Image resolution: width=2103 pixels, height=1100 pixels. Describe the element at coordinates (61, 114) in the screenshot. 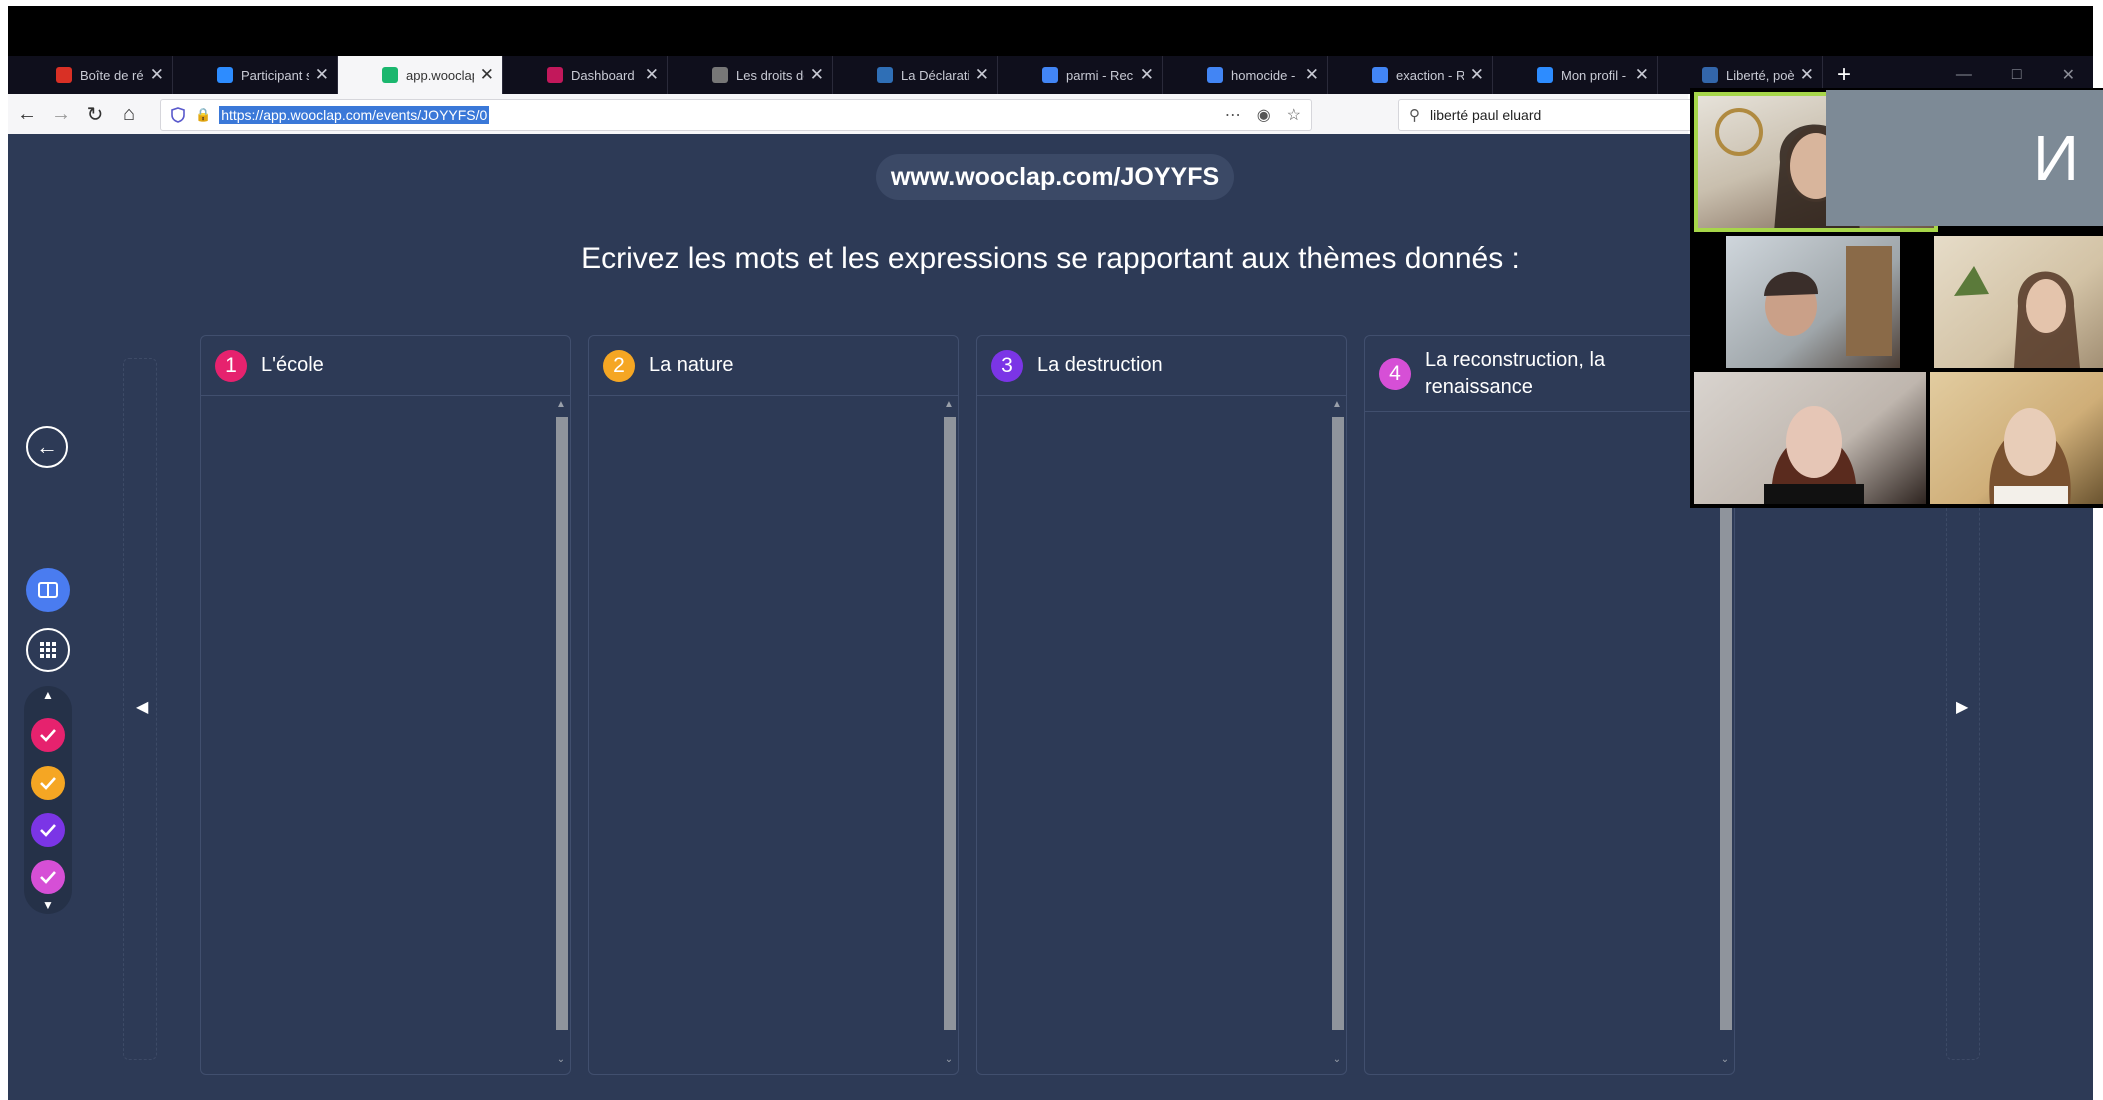

I see `forward-arrow-icon: →` at that location.